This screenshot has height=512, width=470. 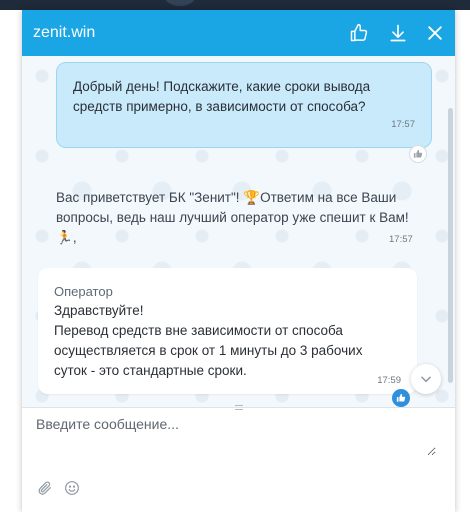 What do you see at coordinates (462, 261) in the screenshot?
I see `background-page-right` at bounding box center [462, 261].